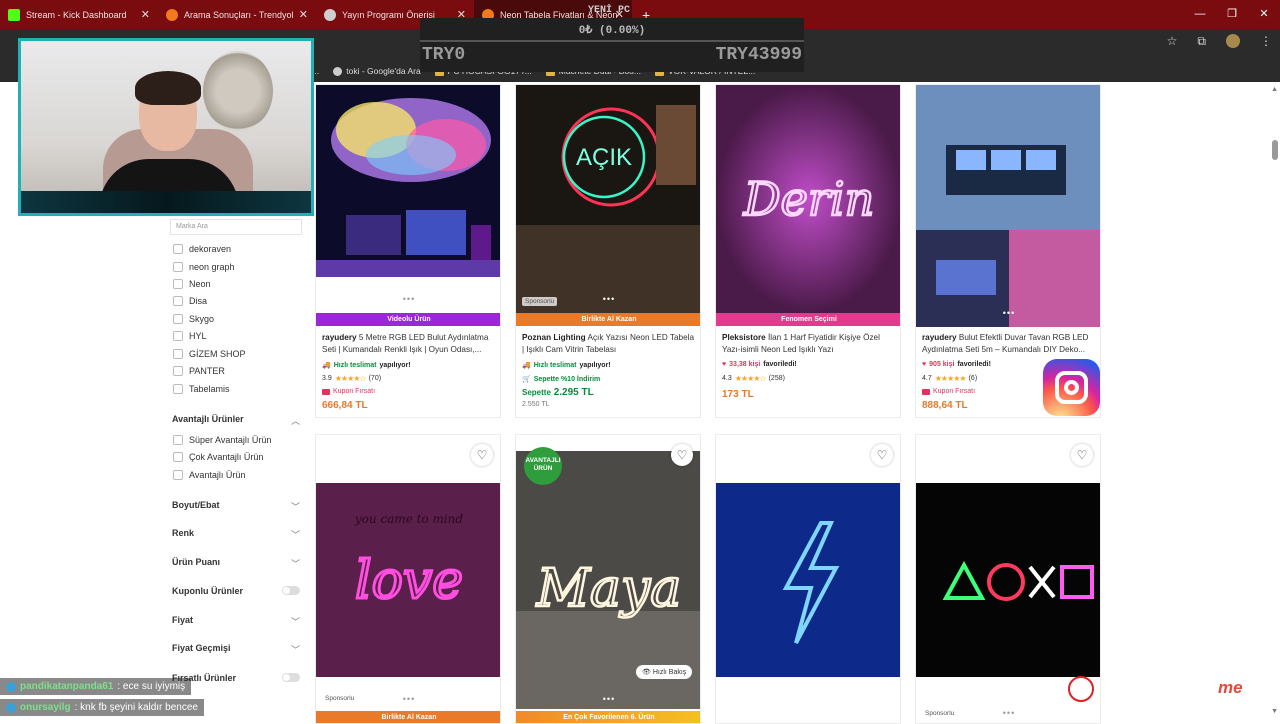 This screenshot has height=724, width=1280. Describe the element at coordinates (348, 391) in the screenshot. I see `coupon-label: Kupon Fırsatı` at that location.